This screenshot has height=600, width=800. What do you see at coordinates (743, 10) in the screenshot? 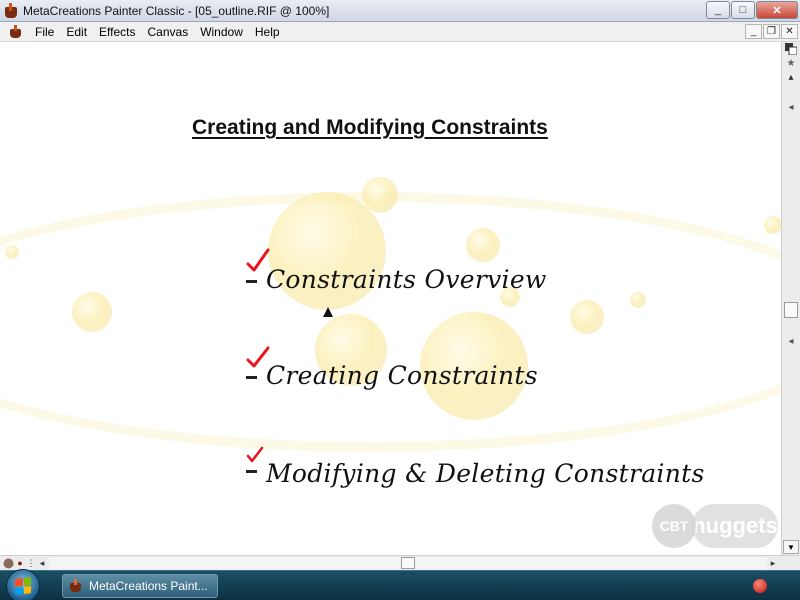
I see `maximize-button: □` at bounding box center [743, 10].